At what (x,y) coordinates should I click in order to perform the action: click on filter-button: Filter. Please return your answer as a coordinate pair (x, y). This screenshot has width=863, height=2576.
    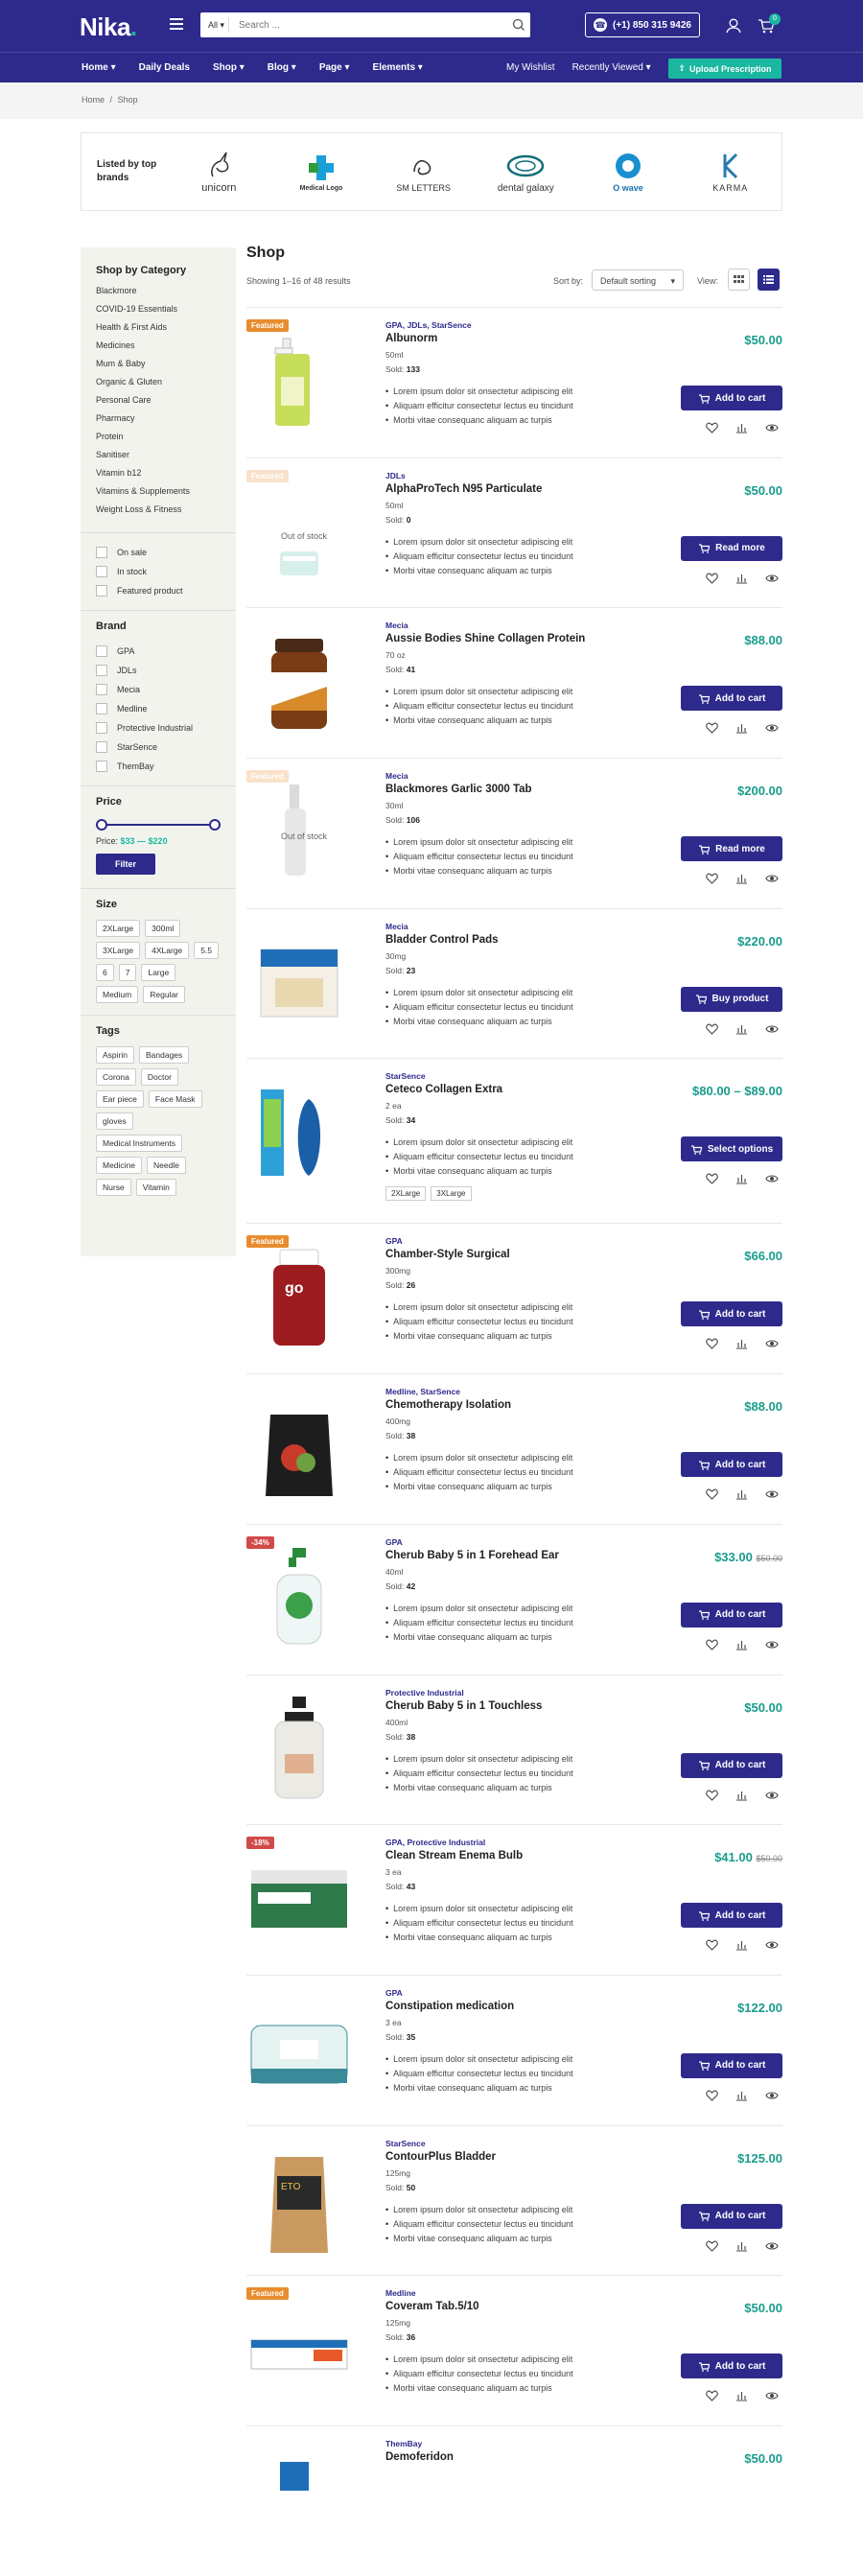
    Looking at the image, I should click on (126, 864).